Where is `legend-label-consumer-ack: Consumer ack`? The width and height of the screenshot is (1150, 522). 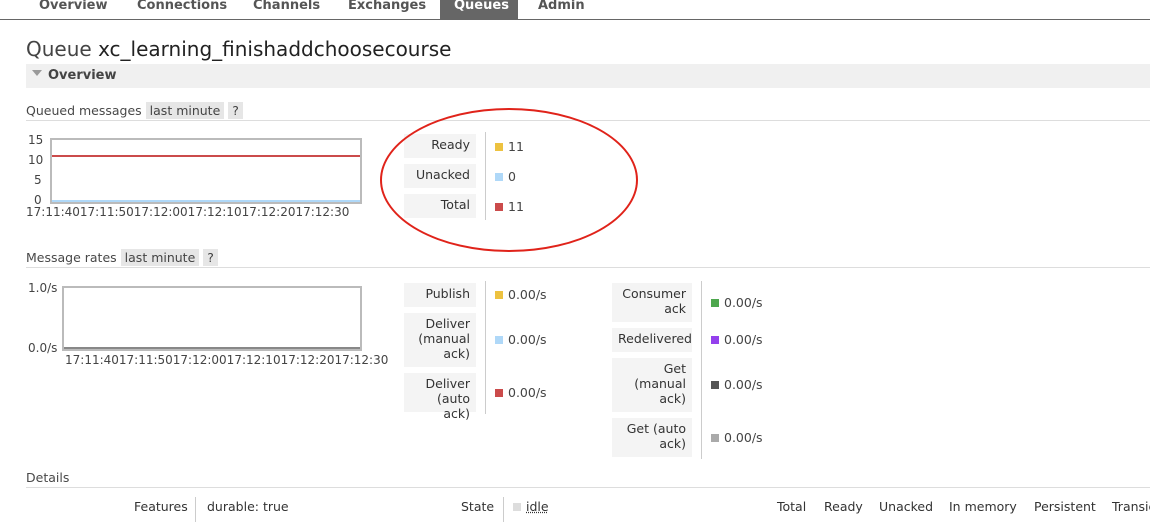
legend-label-consumer-ack: Consumer ack is located at coordinates (652, 302).